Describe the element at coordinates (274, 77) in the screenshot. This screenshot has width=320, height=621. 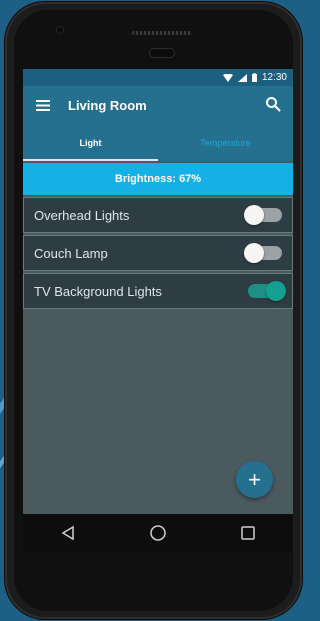
I see `status-time: 12:30` at that location.